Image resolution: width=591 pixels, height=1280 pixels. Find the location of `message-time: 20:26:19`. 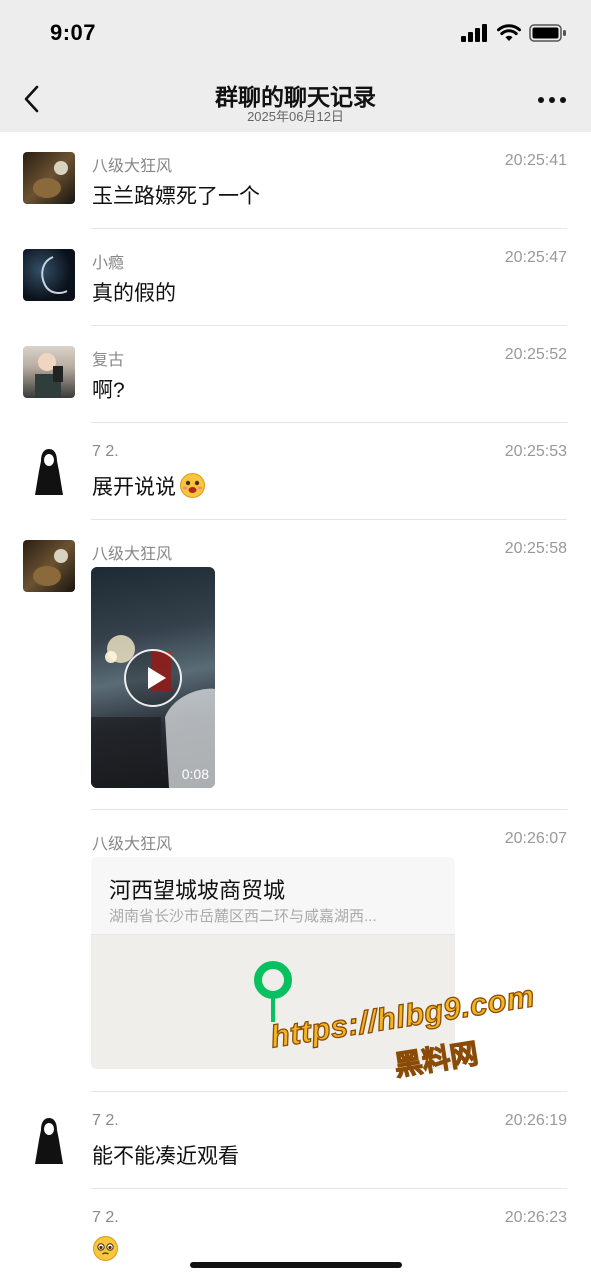

message-time: 20:26:19 is located at coordinates (535, 1120).